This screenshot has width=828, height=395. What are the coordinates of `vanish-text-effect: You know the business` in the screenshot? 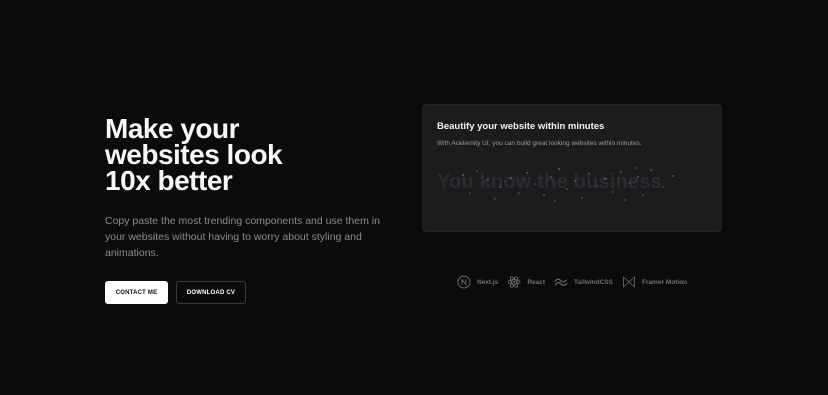 It's located at (572, 185).